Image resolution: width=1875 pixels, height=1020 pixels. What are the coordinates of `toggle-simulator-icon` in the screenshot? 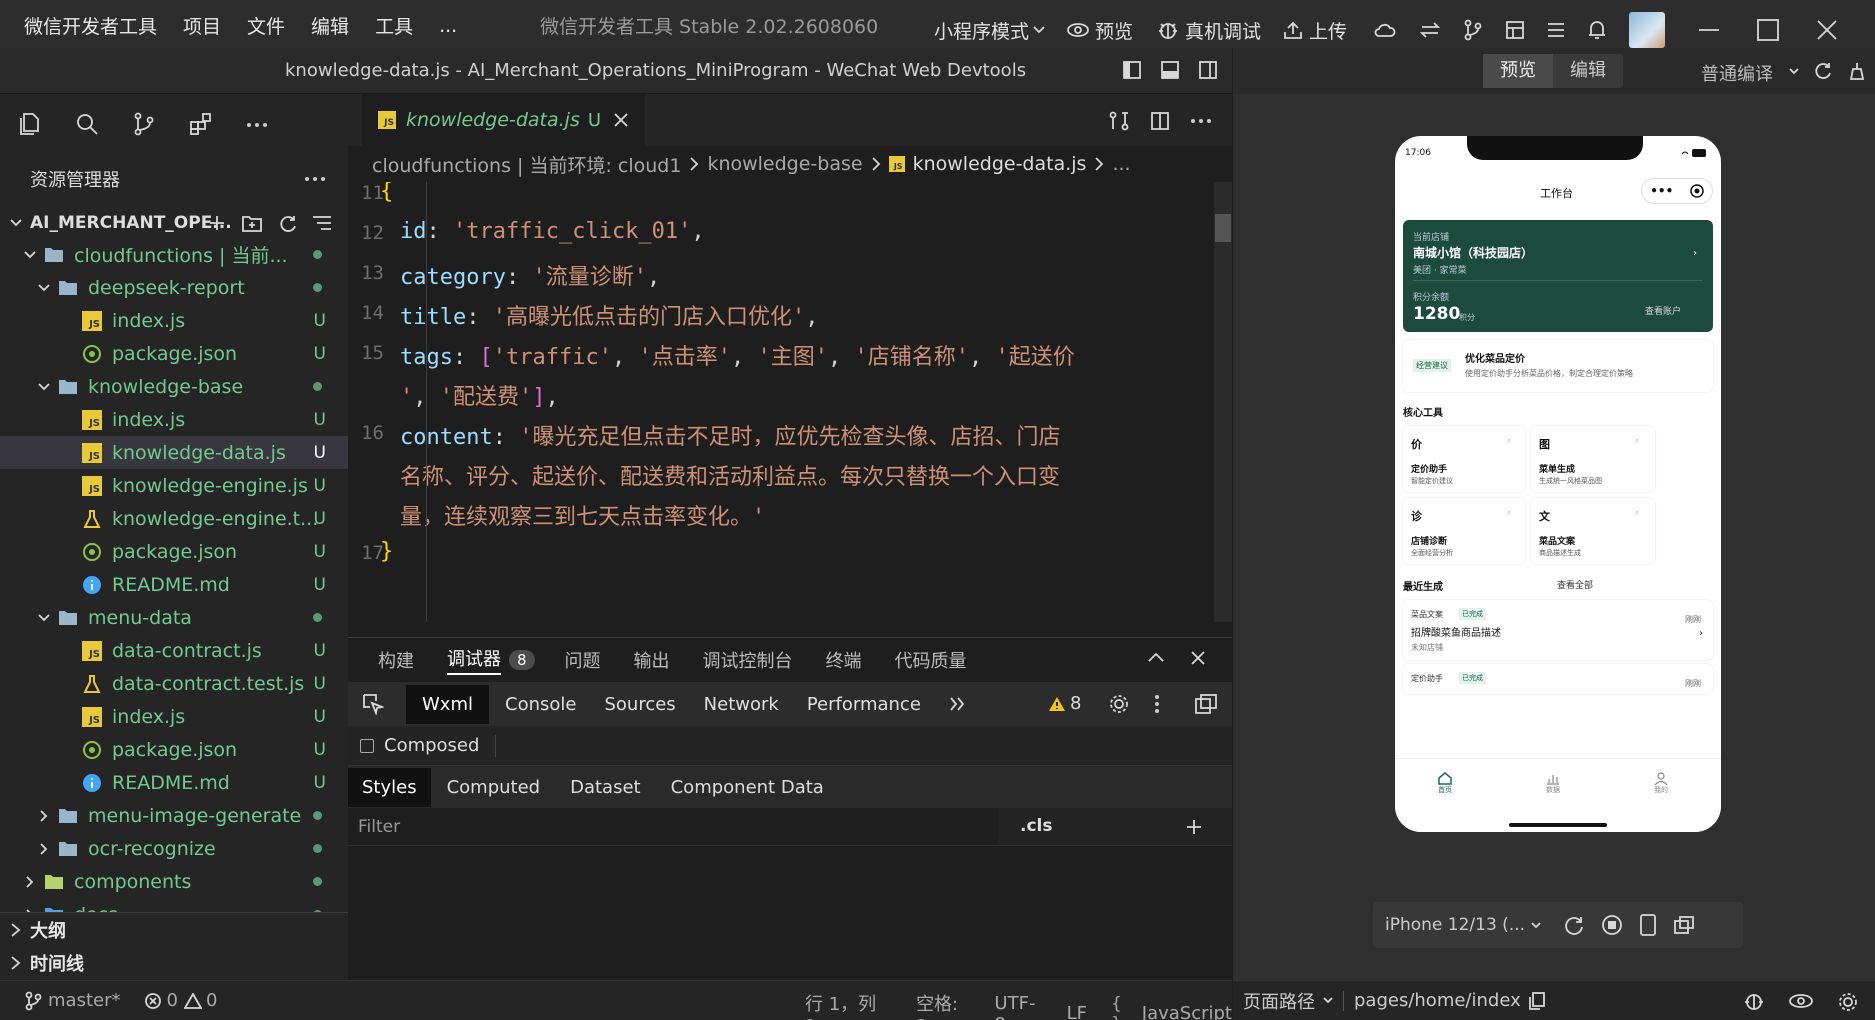 It's located at (1208, 70).